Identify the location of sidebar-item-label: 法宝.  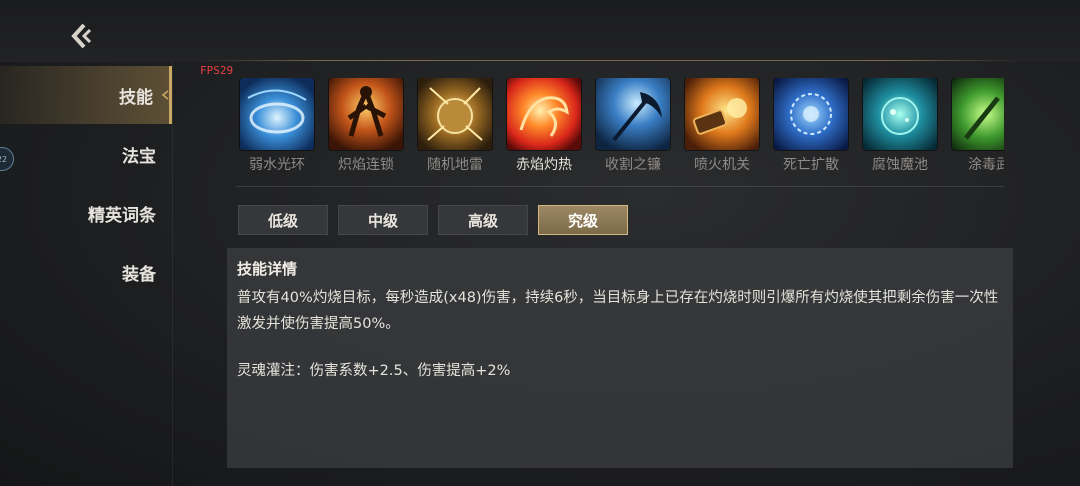
(139, 156).